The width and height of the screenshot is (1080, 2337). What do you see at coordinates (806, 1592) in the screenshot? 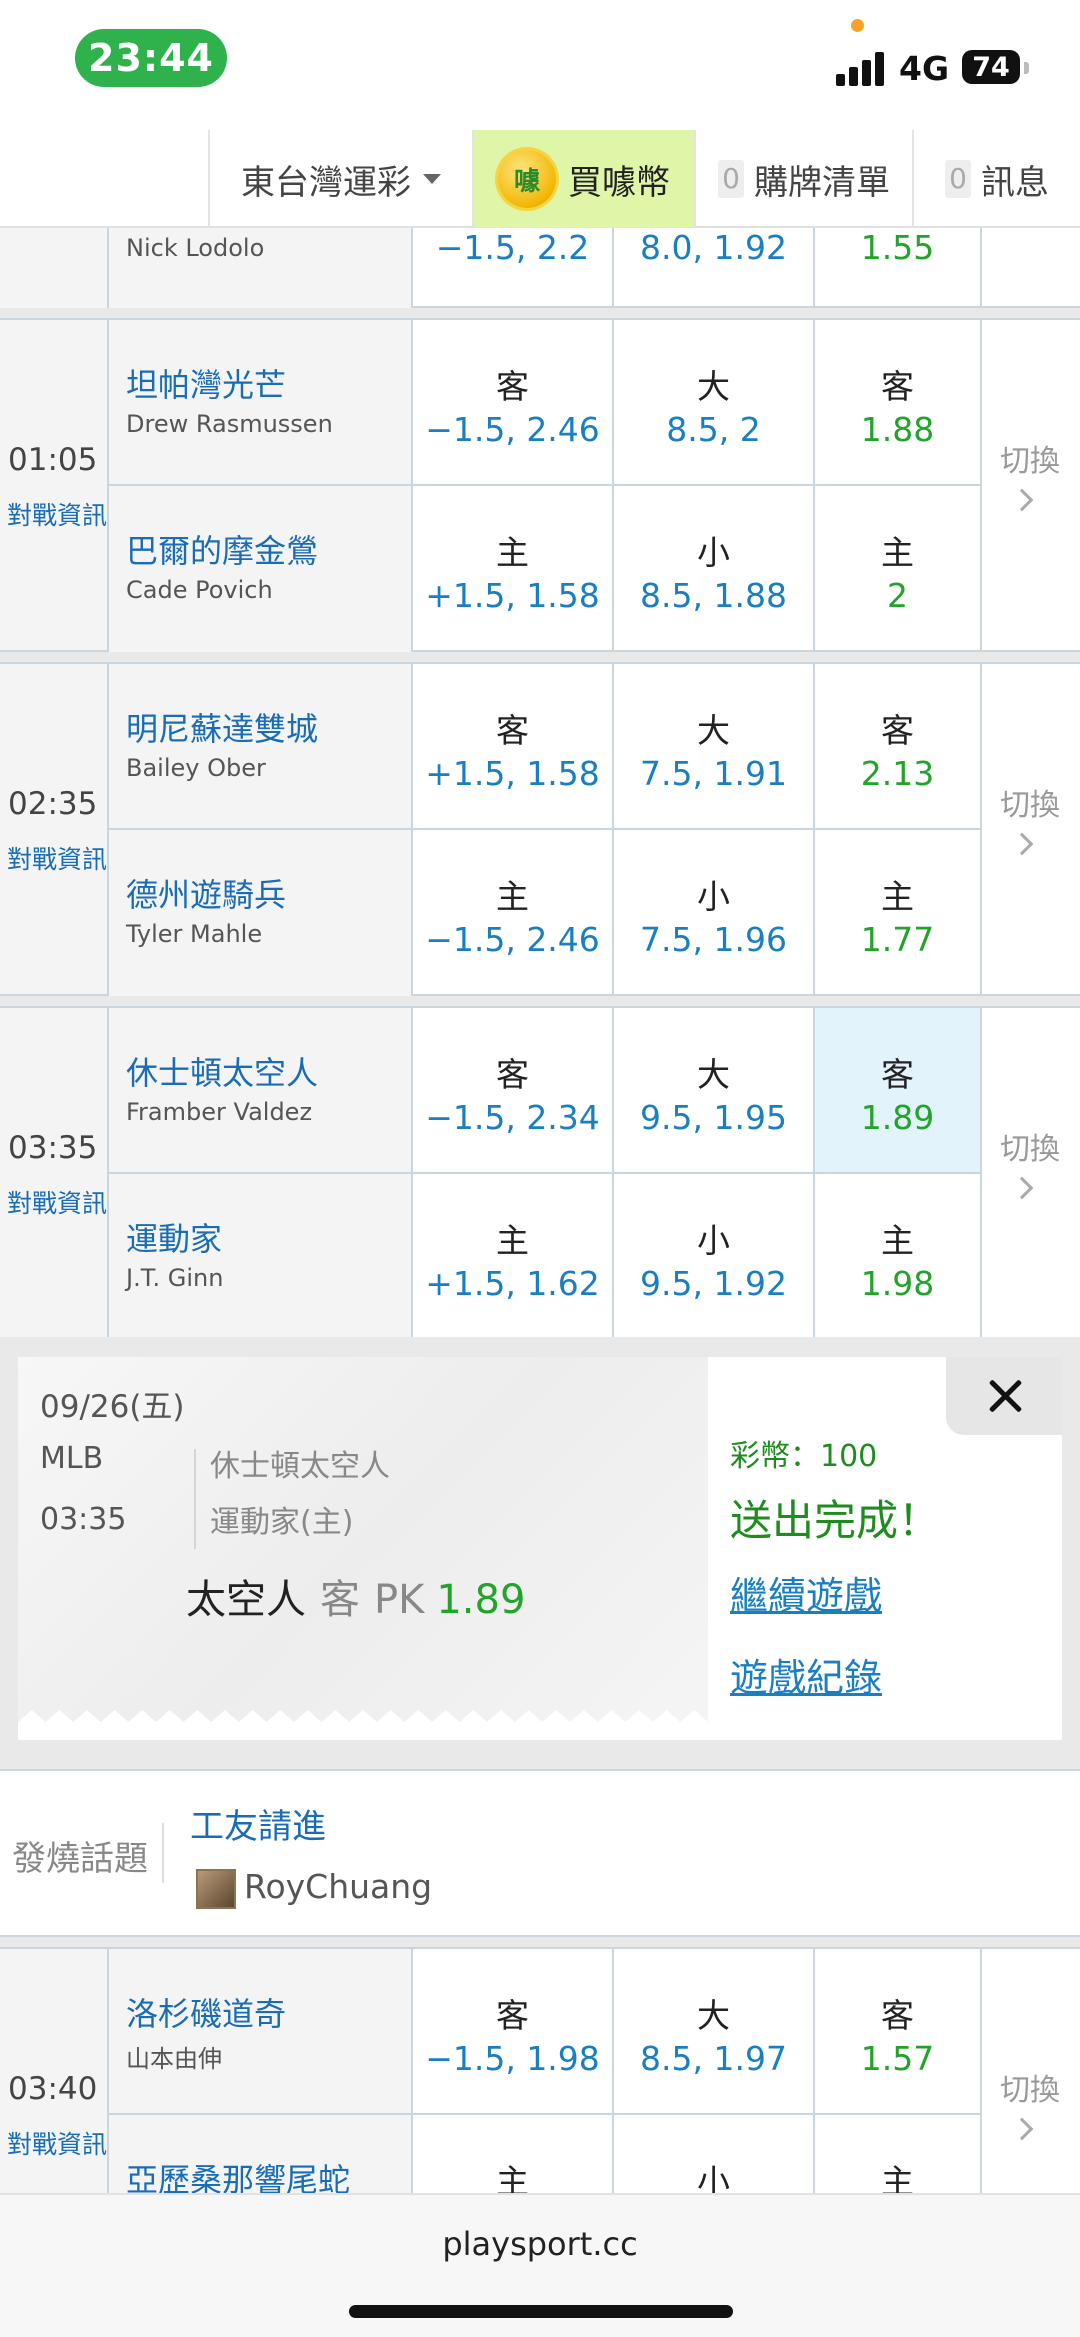
I see `continue-game-link: 繼續遊戲` at bounding box center [806, 1592].